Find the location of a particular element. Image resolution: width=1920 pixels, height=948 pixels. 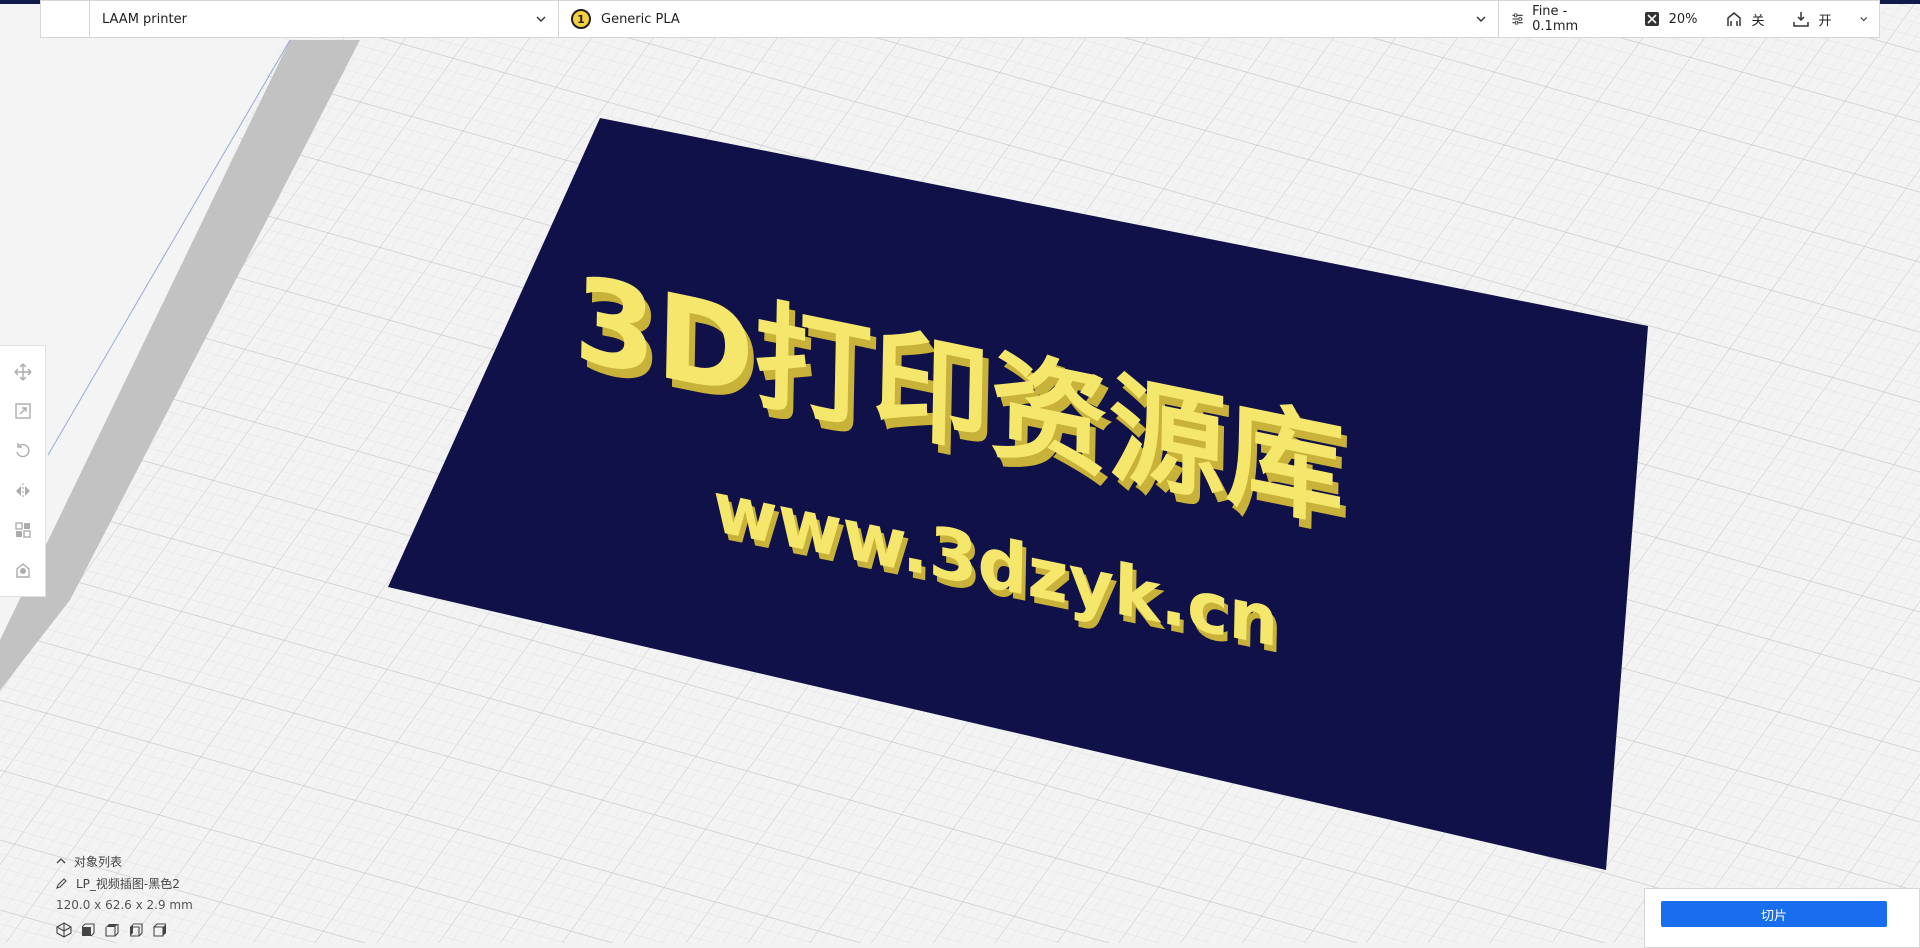

mirror-tool-icon is located at coordinates (23, 491).